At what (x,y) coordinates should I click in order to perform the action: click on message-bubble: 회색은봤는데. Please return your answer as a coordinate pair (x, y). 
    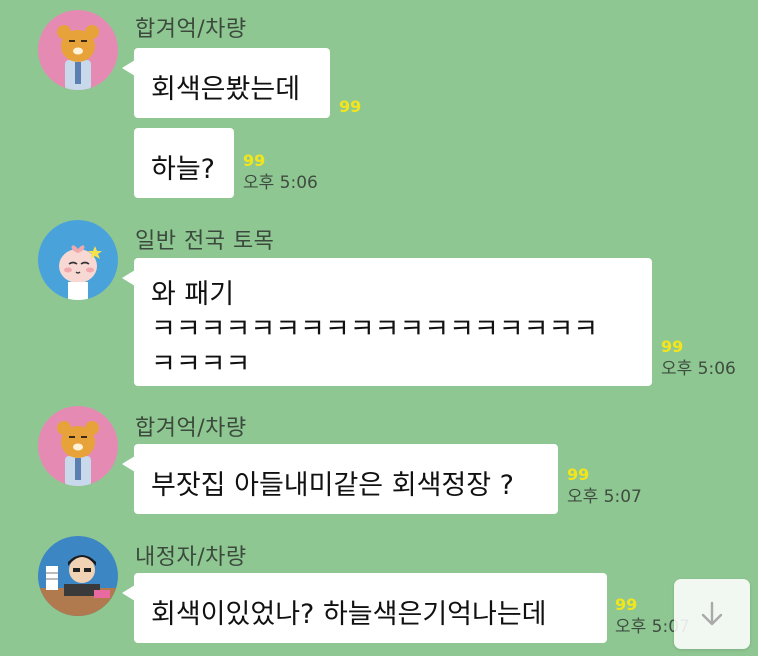
    Looking at the image, I should click on (226, 83).